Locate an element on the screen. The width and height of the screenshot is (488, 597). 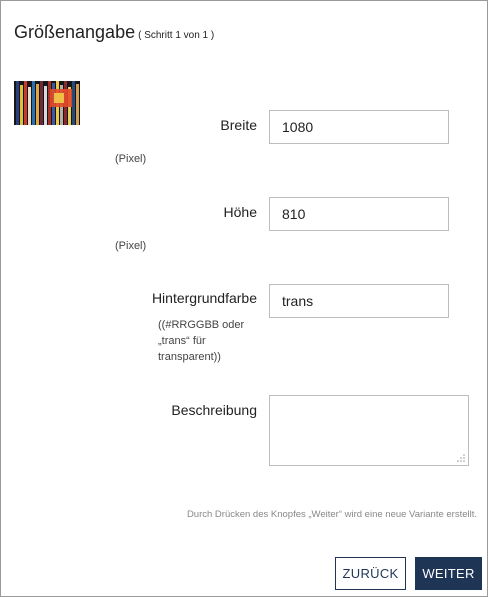
height-label: Höhe is located at coordinates (240, 212).